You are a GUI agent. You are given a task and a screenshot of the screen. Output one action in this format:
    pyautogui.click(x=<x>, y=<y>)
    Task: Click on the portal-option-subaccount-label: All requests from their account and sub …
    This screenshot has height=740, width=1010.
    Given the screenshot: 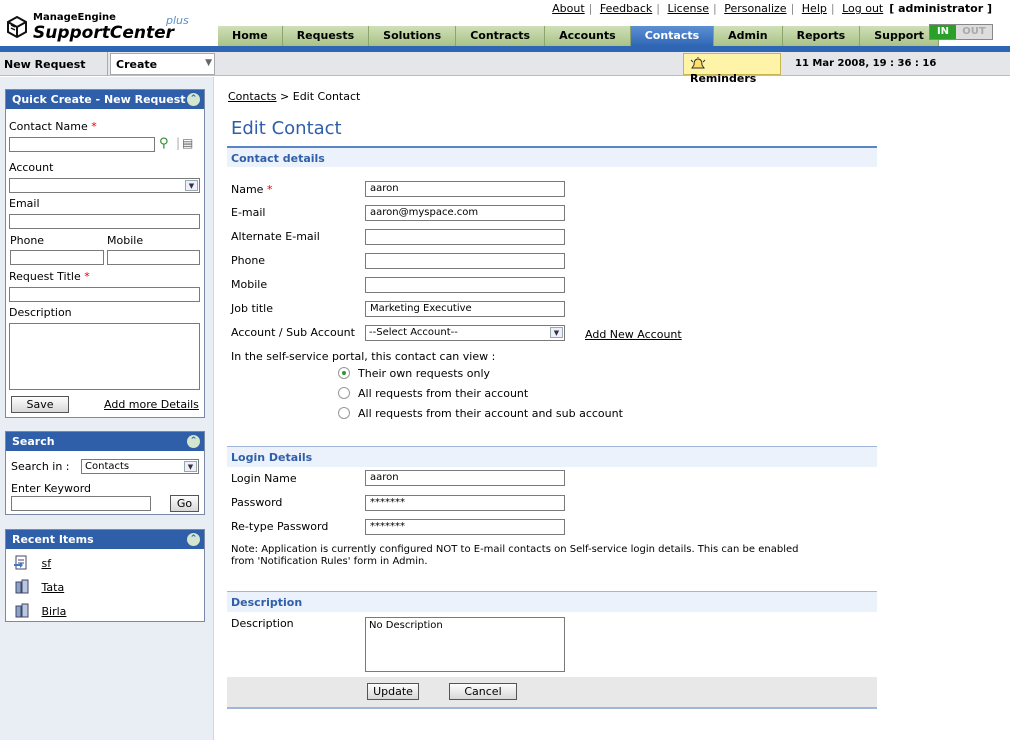 What is the action you would take?
    pyautogui.click(x=490, y=413)
    